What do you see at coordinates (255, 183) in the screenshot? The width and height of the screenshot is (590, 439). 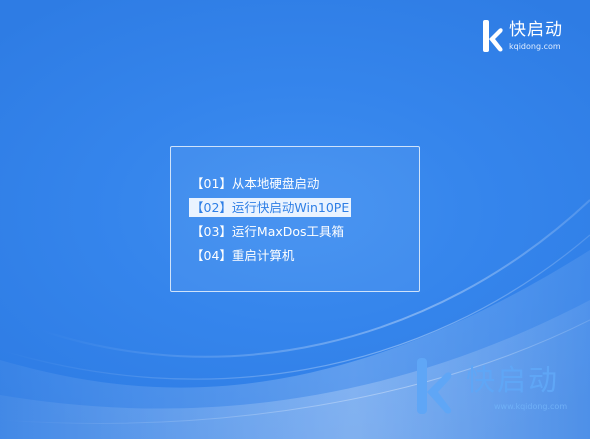 I see `boot-menu-item-local-disk: 【01】从本地硬盘启动` at bounding box center [255, 183].